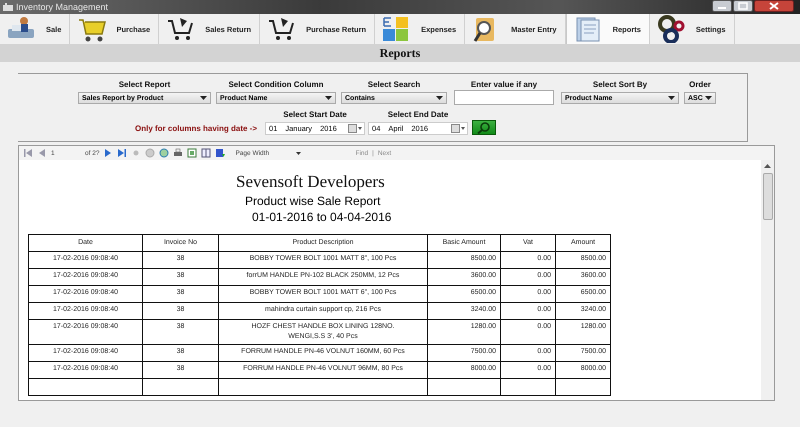 Image resolution: width=800 pixels, height=427 pixels. What do you see at coordinates (418, 114) in the screenshot?
I see `field-label: Select End Date` at bounding box center [418, 114].